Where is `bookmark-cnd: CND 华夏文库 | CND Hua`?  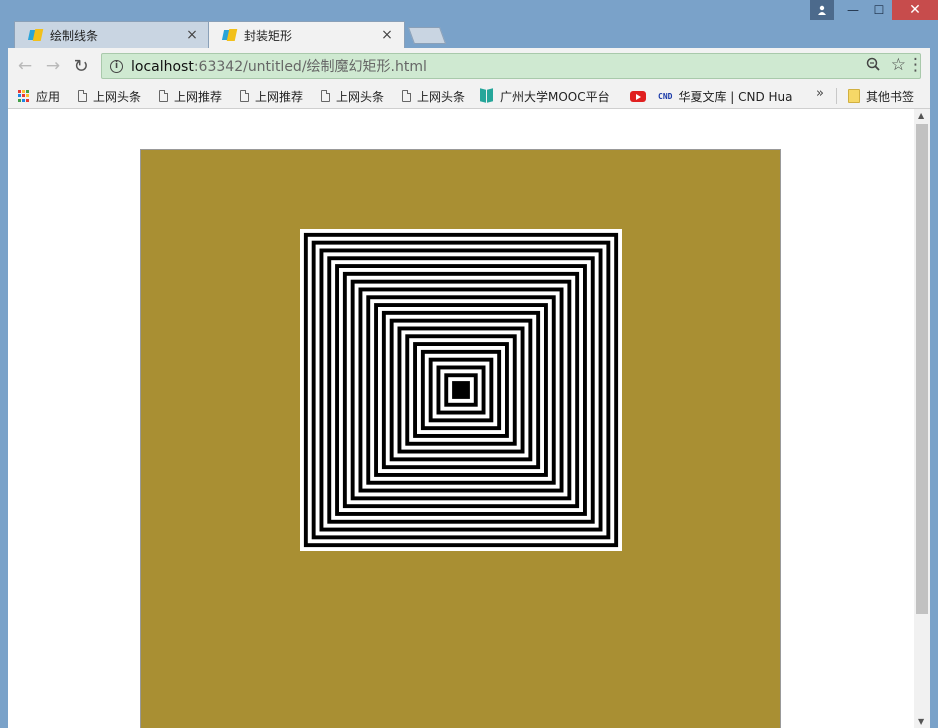
bookmark-cnd: CND 华夏文库 | CND Hua is located at coordinates (728, 96).